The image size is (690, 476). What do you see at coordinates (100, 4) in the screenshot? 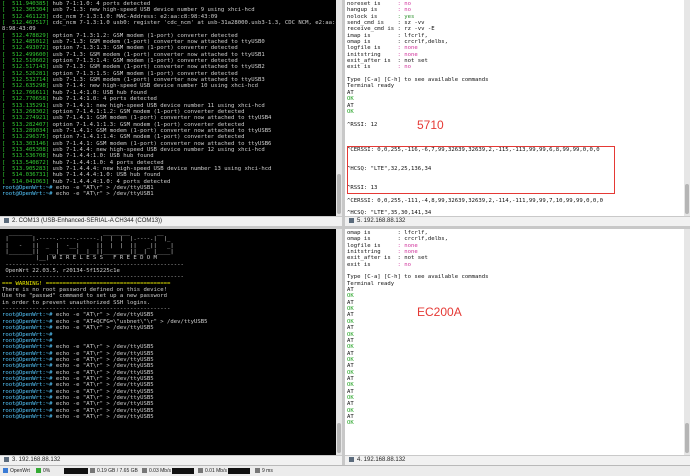
I see `log-message: hub 7-1:1.0: 4 ports detected` at bounding box center [100, 4].